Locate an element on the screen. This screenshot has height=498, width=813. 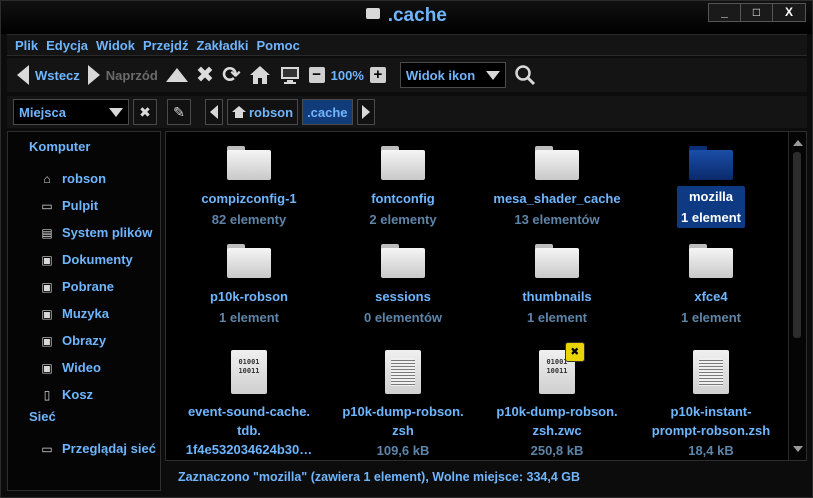
no-permission-badge-icon: ✖ is located at coordinates (575, 352).